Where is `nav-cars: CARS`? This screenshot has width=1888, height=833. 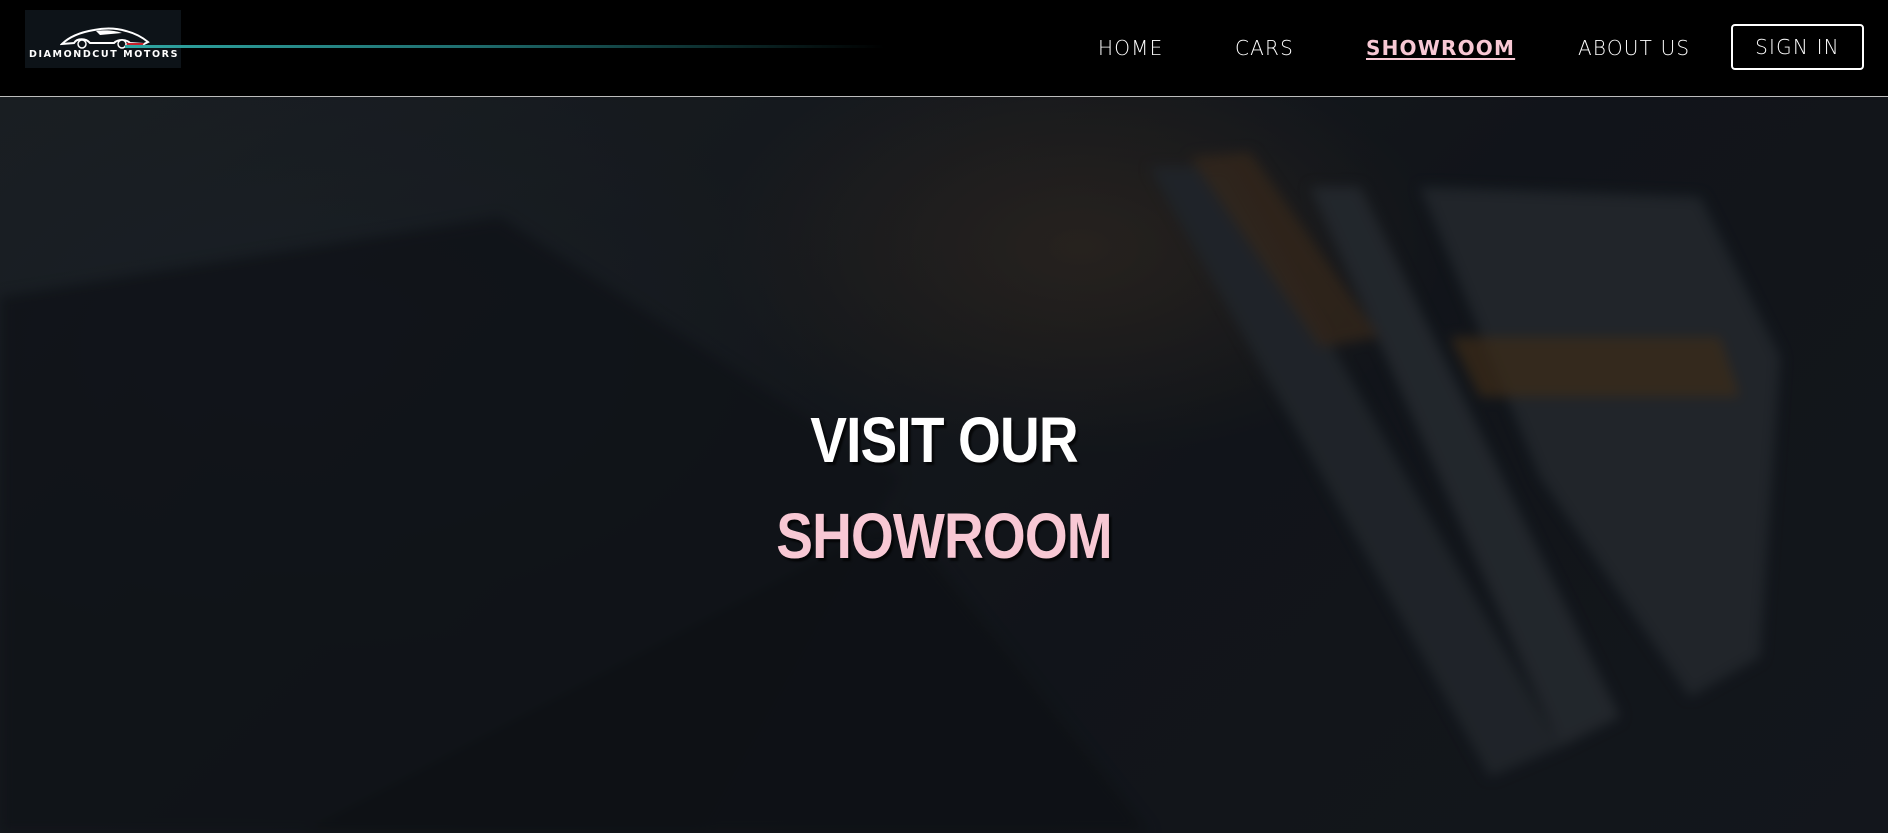 nav-cars: CARS is located at coordinates (1264, 48).